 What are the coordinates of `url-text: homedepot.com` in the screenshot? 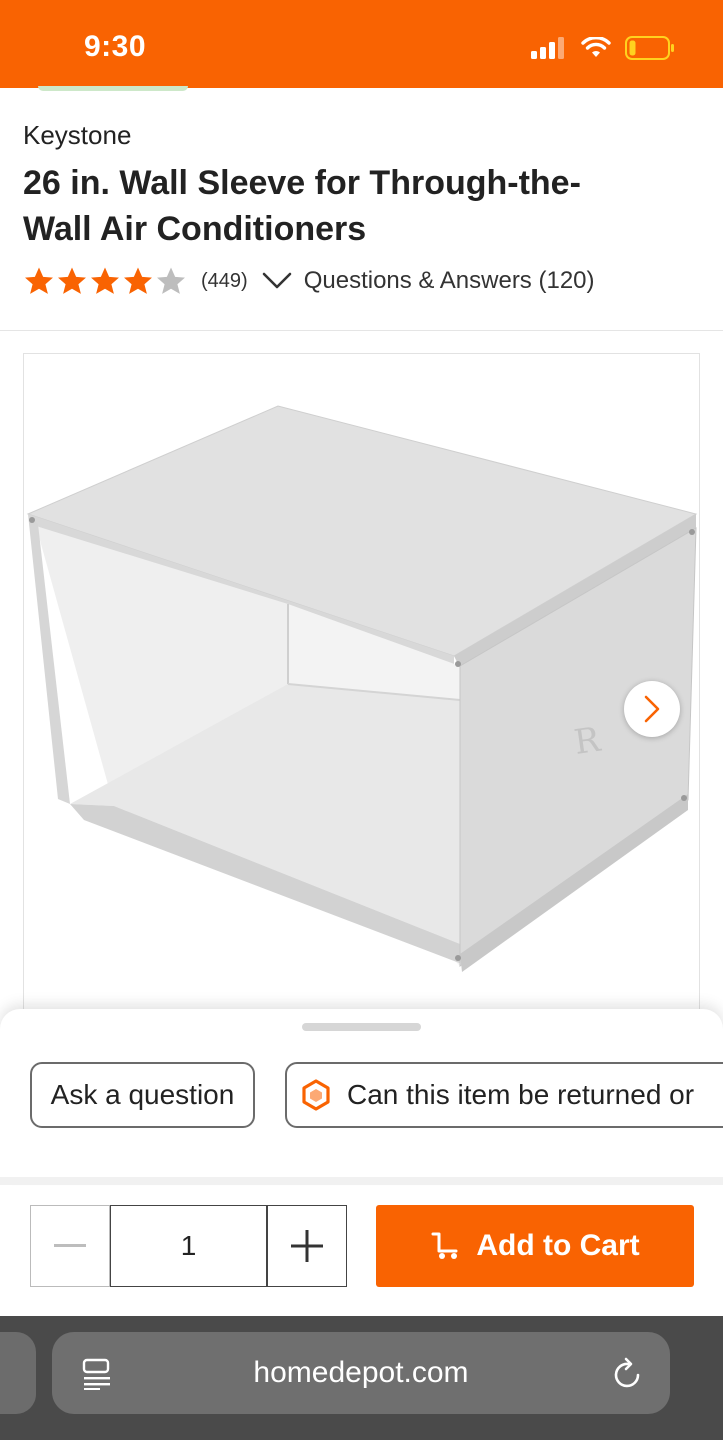 It's located at (361, 1372).